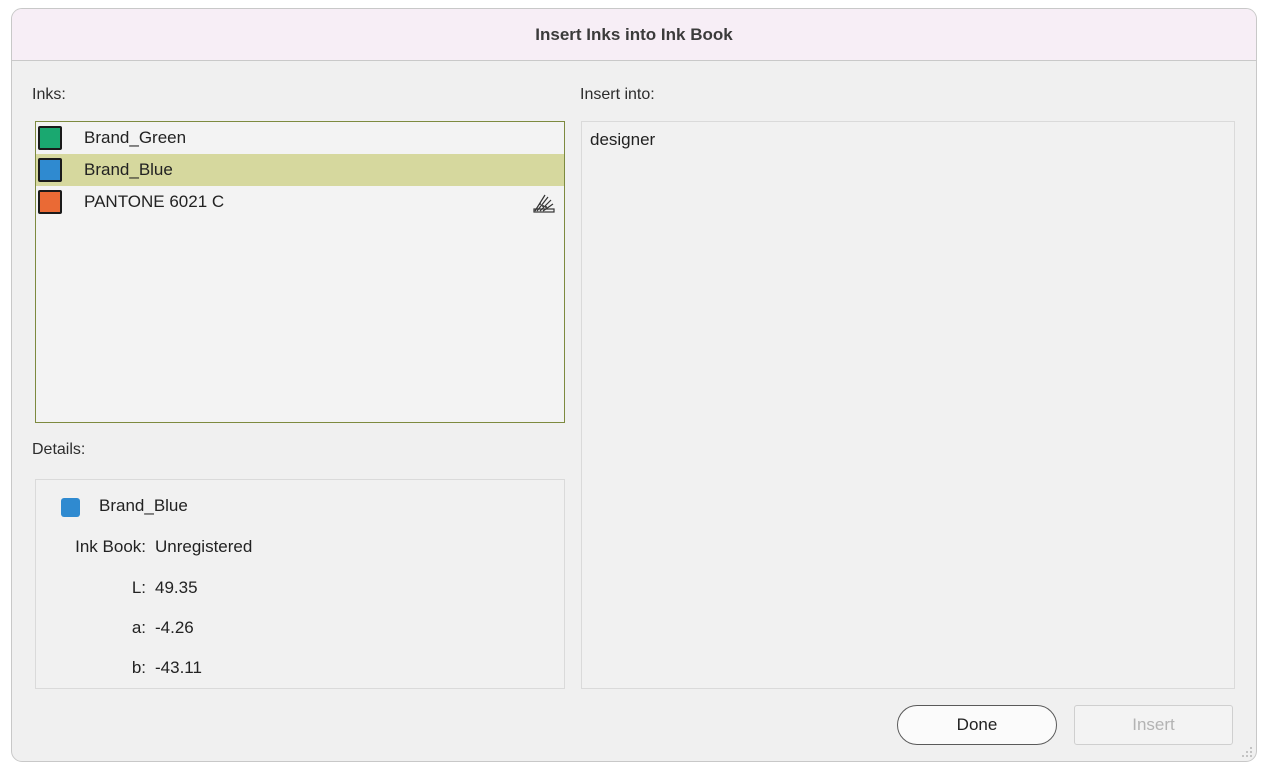 This screenshot has width=1263, height=767. What do you see at coordinates (622, 140) in the screenshot?
I see `ink-book-item-designer: designer` at bounding box center [622, 140].